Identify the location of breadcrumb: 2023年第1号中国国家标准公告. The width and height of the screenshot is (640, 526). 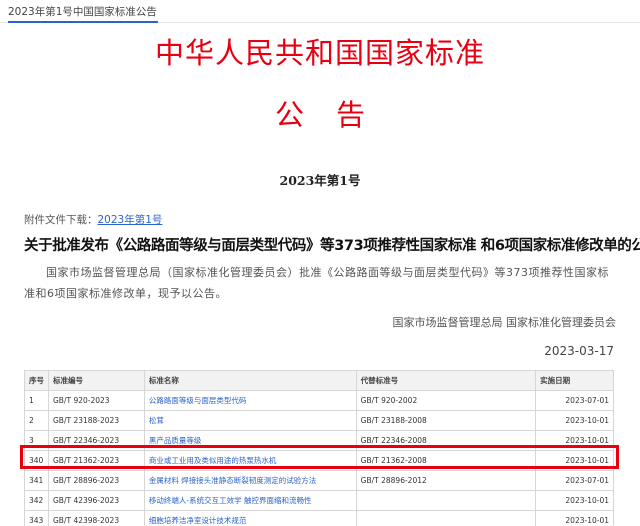
(82, 11).